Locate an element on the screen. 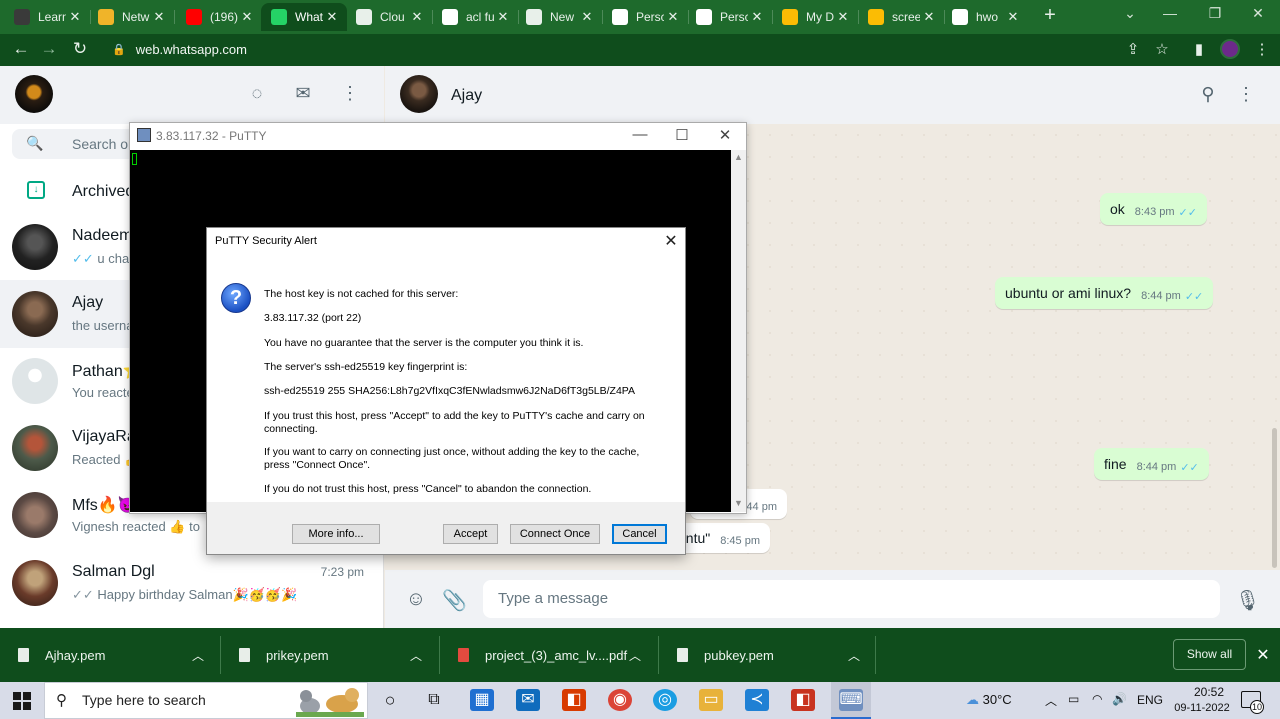 The width and height of the screenshot is (1280, 719). my-avatar is located at coordinates (34, 94).